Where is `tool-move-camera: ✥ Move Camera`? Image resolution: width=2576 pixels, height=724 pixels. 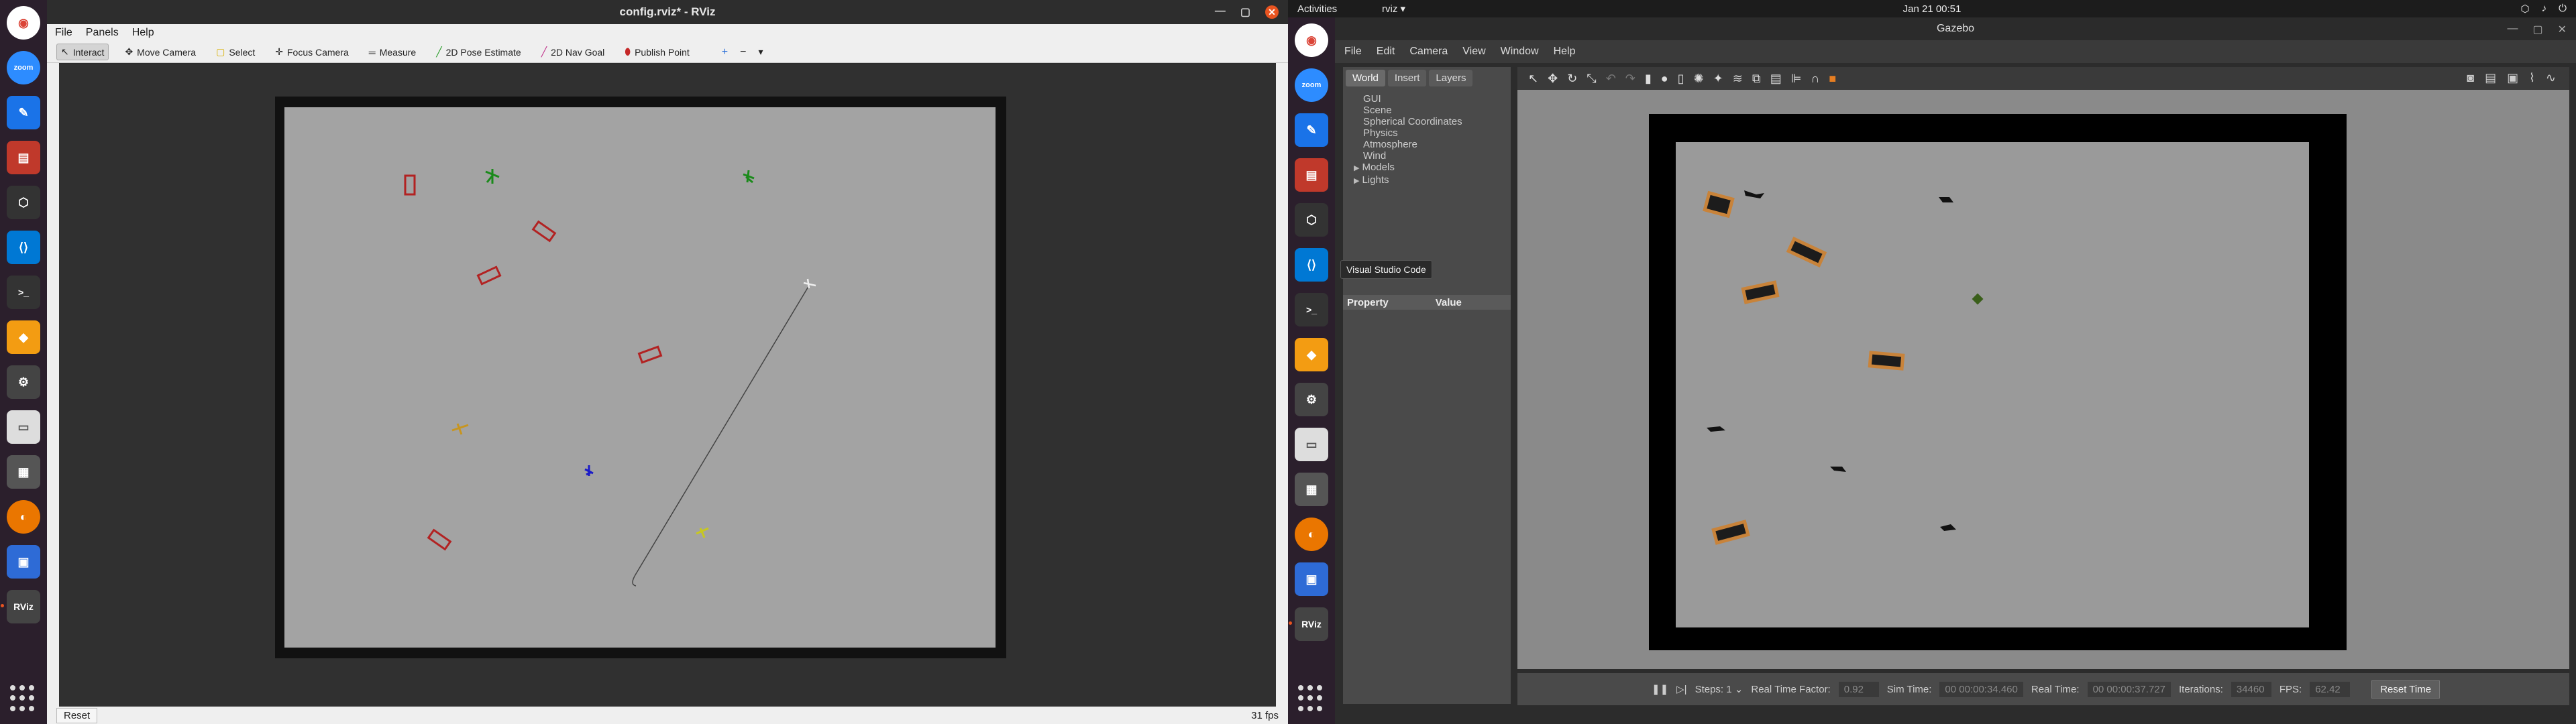
tool-move-camera: ✥ Move Camera is located at coordinates (160, 52).